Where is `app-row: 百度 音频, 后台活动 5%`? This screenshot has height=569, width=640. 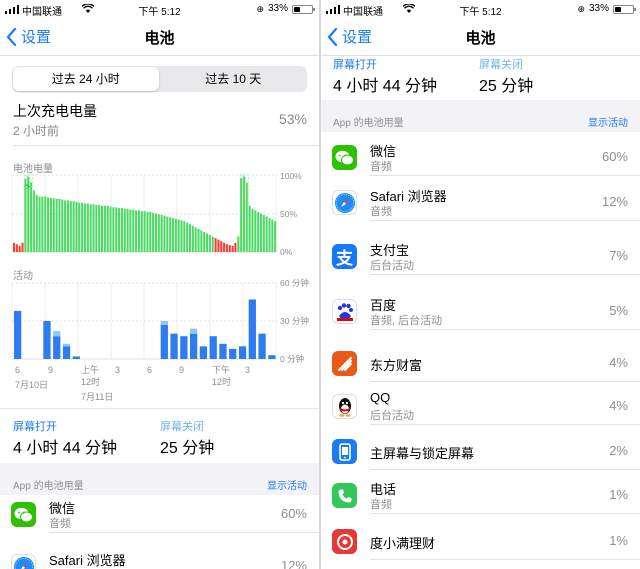 app-row: 百度 音频, 后台活动 5% is located at coordinates (480, 311).